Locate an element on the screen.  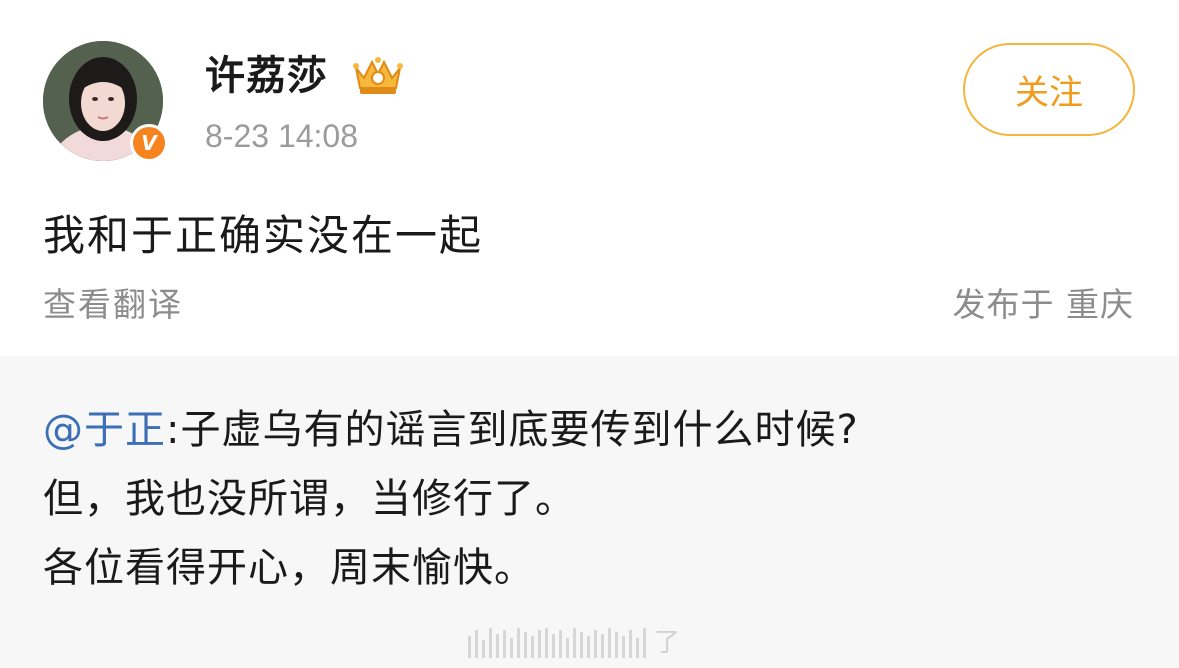
repost-line-2: 但，我也没所谓，当修行了。 is located at coordinates (309, 499).